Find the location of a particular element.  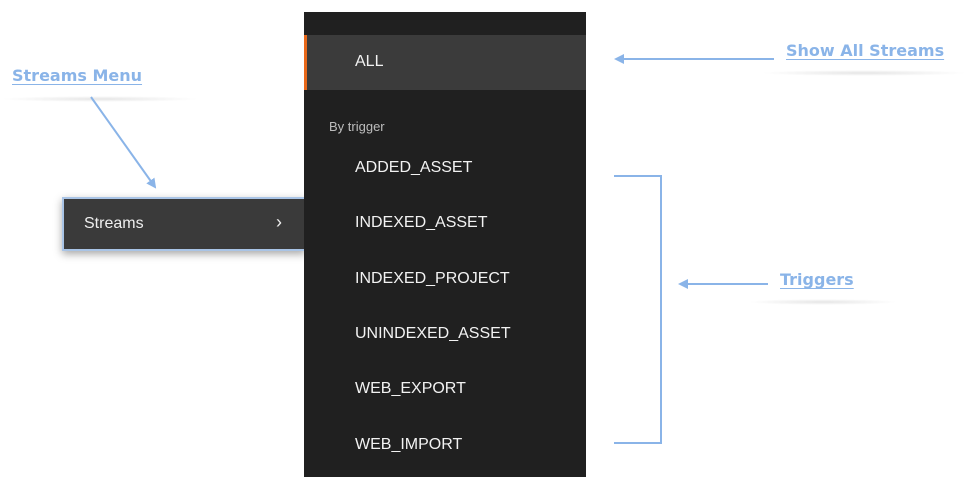

streams-menu-arrow is located at coordinates (123, 142).